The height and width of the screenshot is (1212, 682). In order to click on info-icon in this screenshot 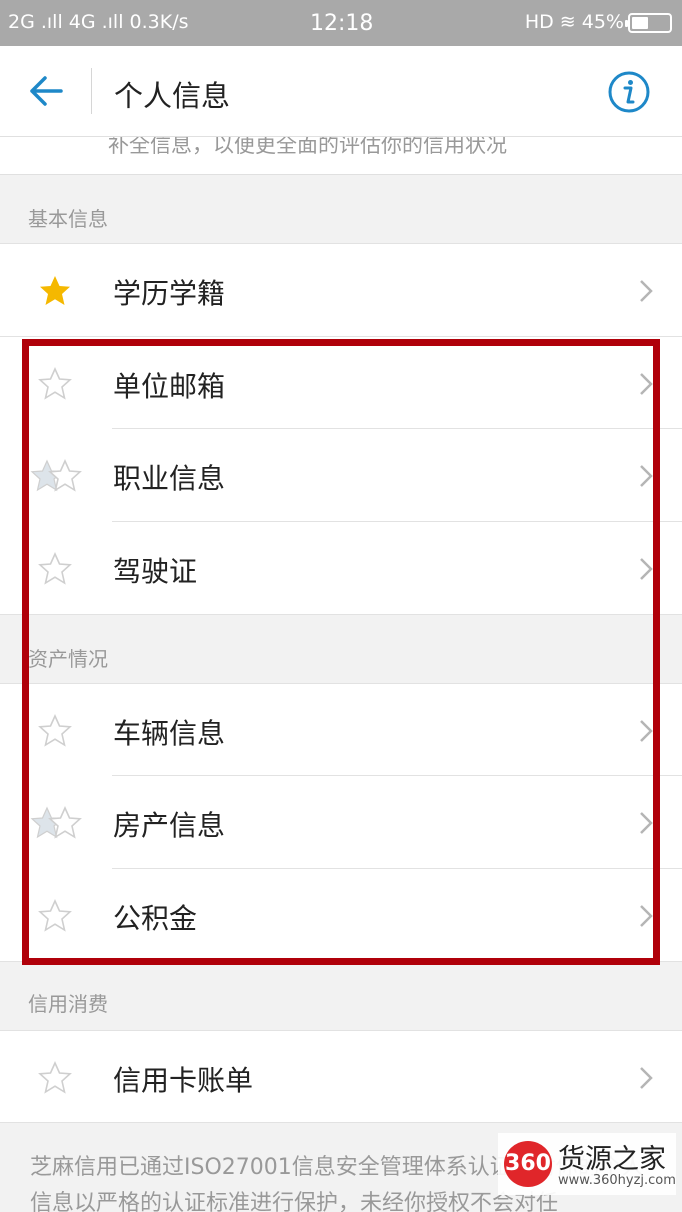, I will do `click(629, 92)`.